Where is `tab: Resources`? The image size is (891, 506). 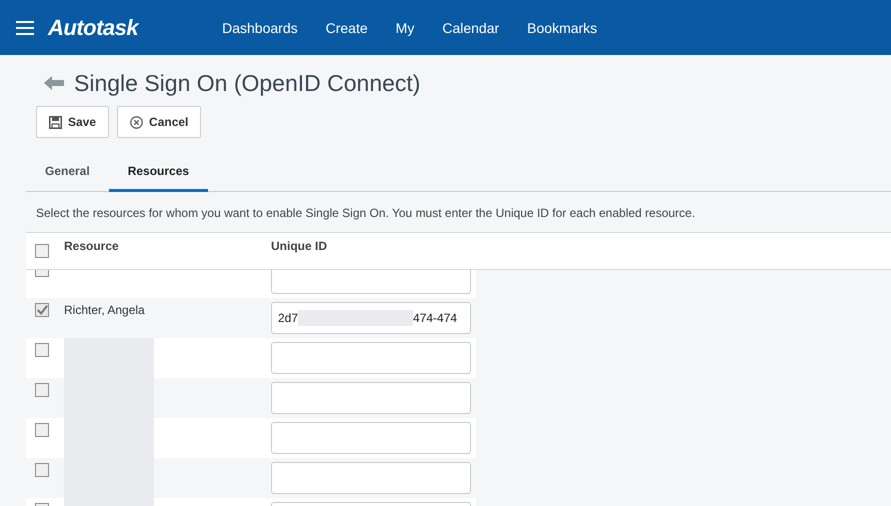 tab: Resources is located at coordinates (158, 173).